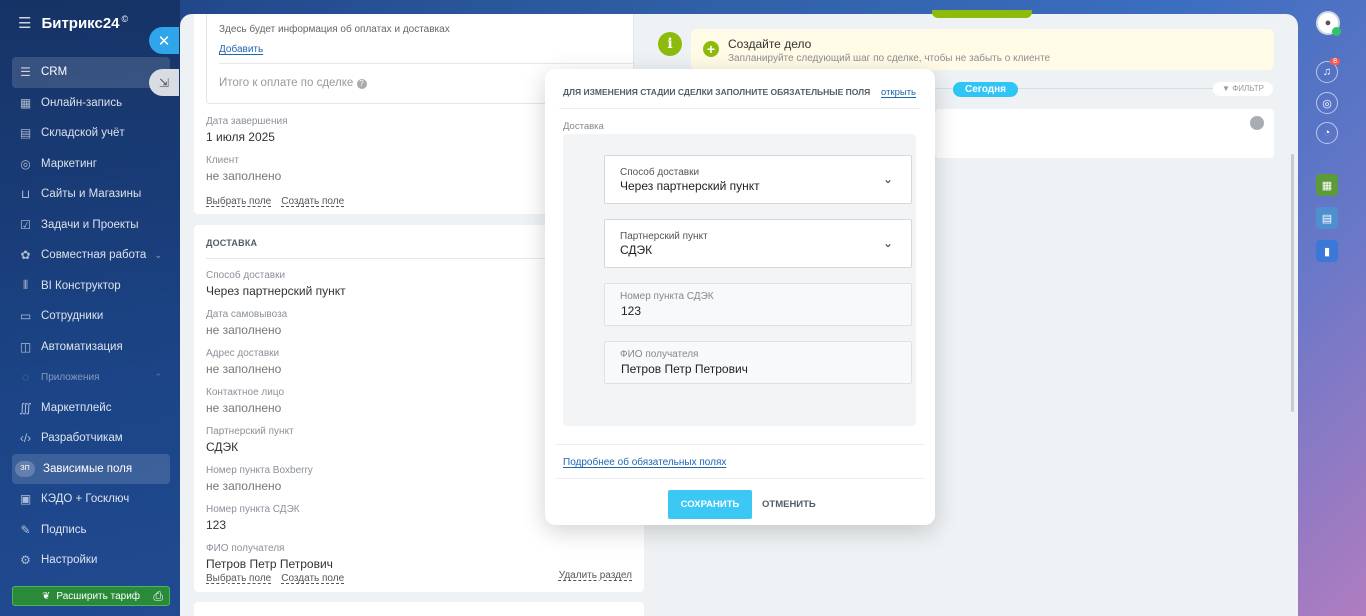 The height and width of the screenshot is (616, 1366). Describe the element at coordinates (361, 84) in the screenshot. I see `help-icon: ?` at that location.